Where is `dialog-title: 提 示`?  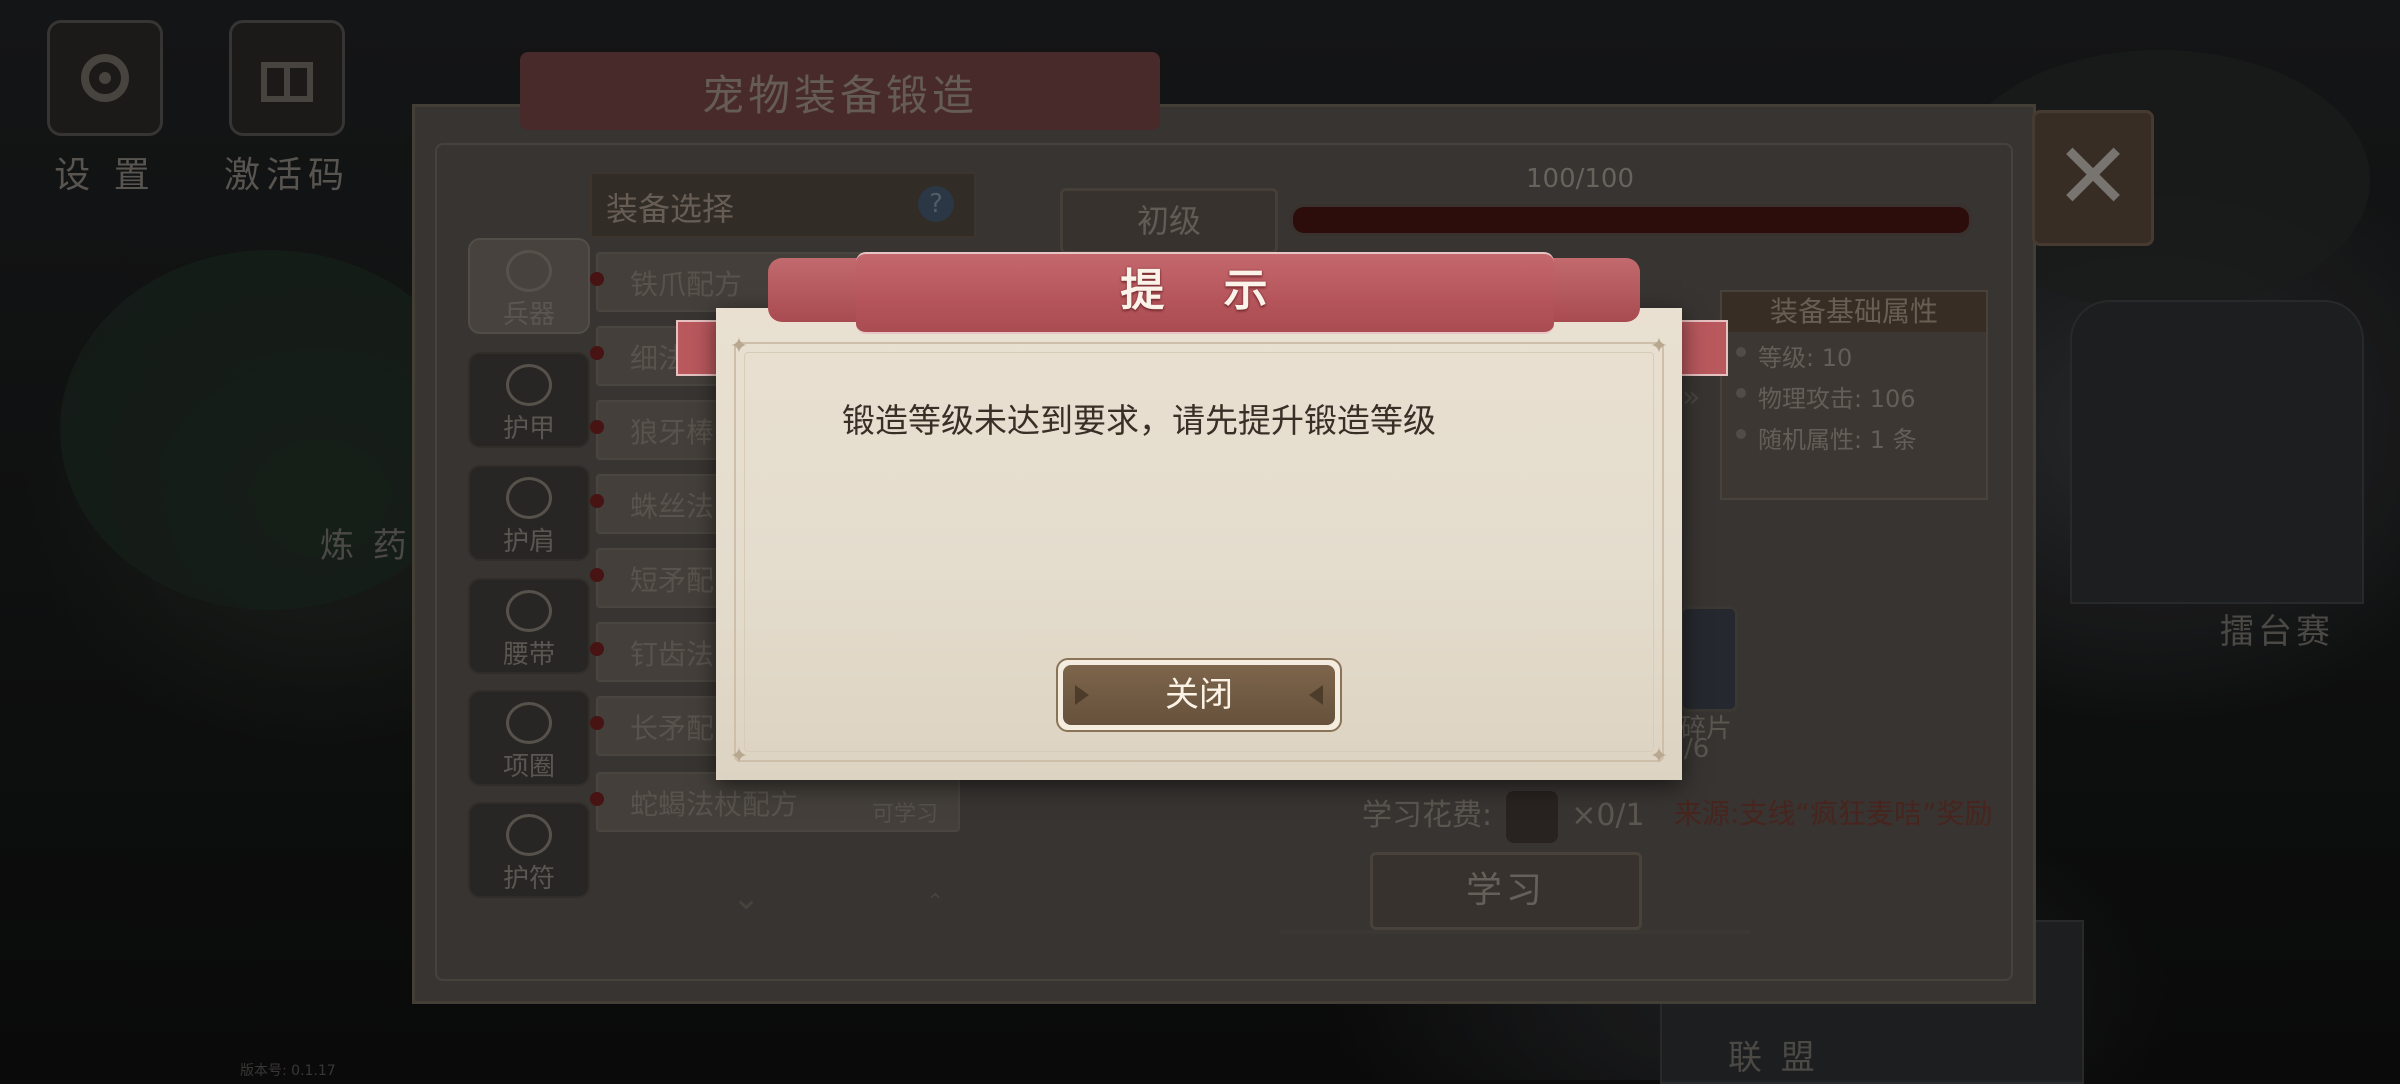 dialog-title: 提 示 is located at coordinates (1205, 290).